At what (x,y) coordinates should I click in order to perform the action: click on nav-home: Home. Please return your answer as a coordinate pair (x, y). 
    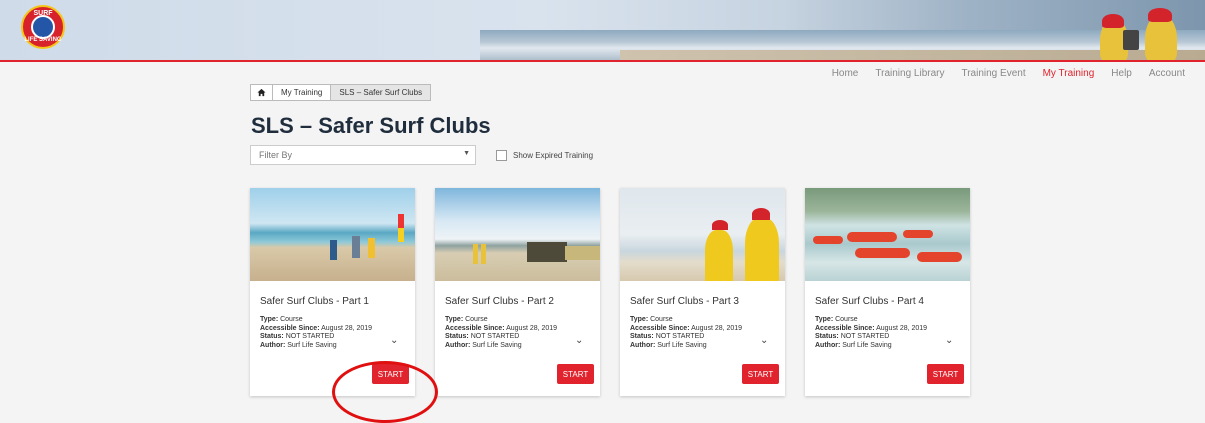
    Looking at the image, I should click on (845, 73).